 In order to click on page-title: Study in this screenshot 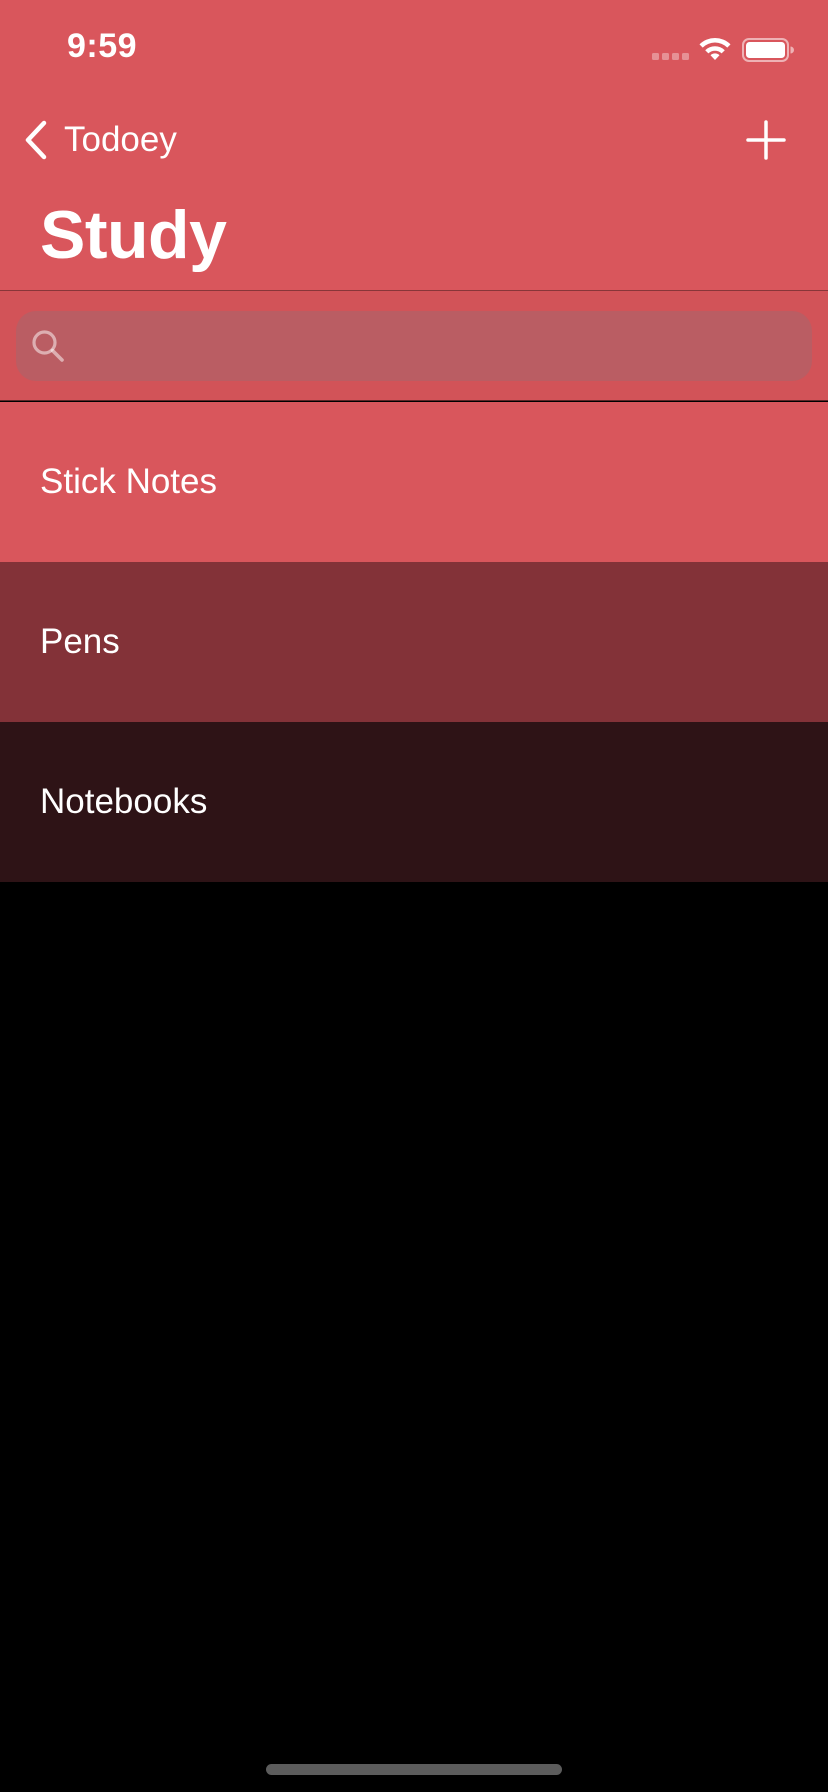, I will do `click(133, 235)`.